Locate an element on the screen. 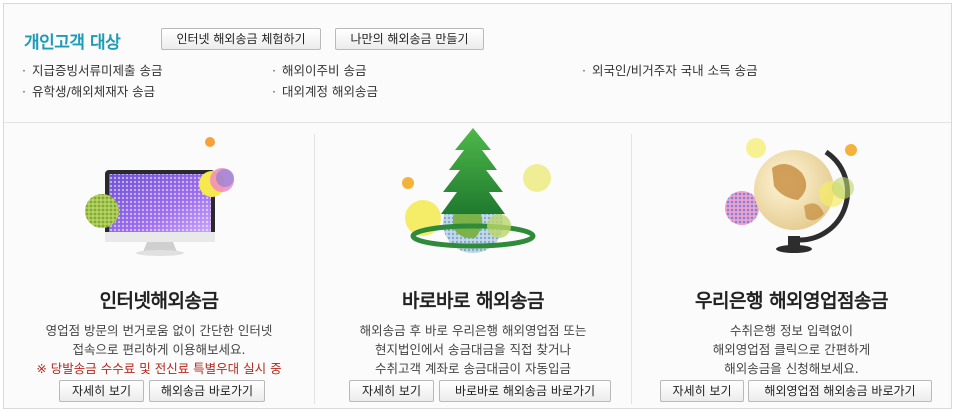  description-line: 해외송금 후 바로 우리은행 해외영업점 또는 is located at coordinates (473, 330).